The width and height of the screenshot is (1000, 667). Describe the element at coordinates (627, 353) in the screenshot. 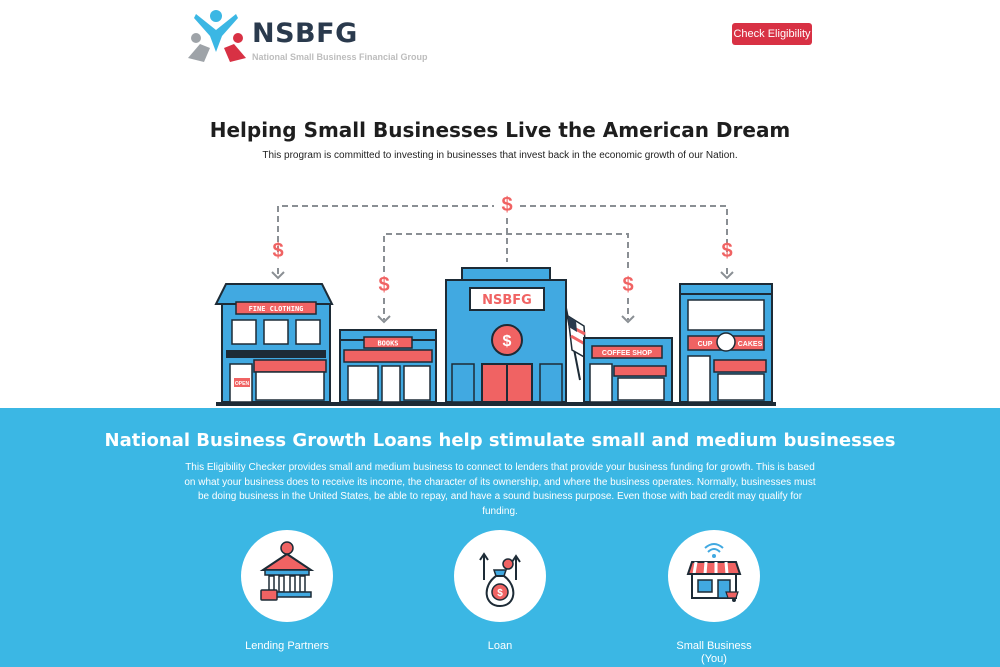

I see `coffee-shop-sign: COFFEE SHOP` at that location.